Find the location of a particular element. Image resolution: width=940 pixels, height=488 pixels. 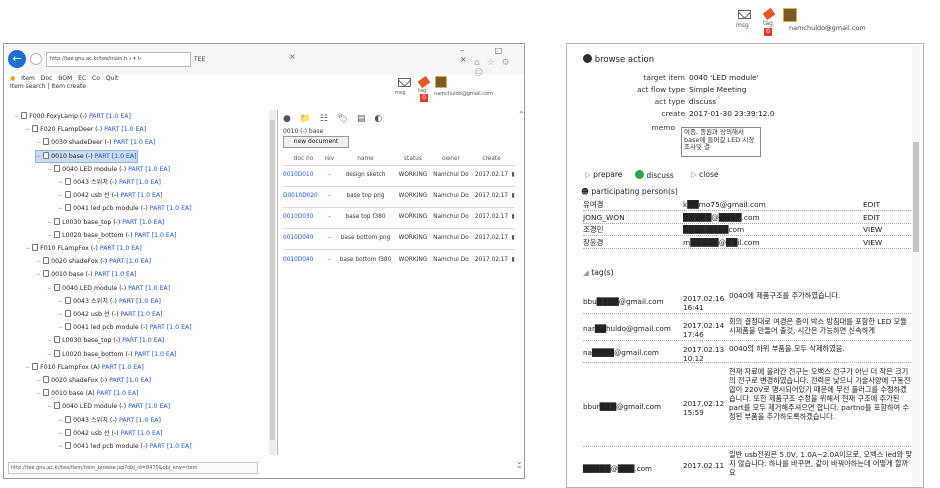

doc-create-cell: 2017.02.17 is located at coordinates (491, 175).